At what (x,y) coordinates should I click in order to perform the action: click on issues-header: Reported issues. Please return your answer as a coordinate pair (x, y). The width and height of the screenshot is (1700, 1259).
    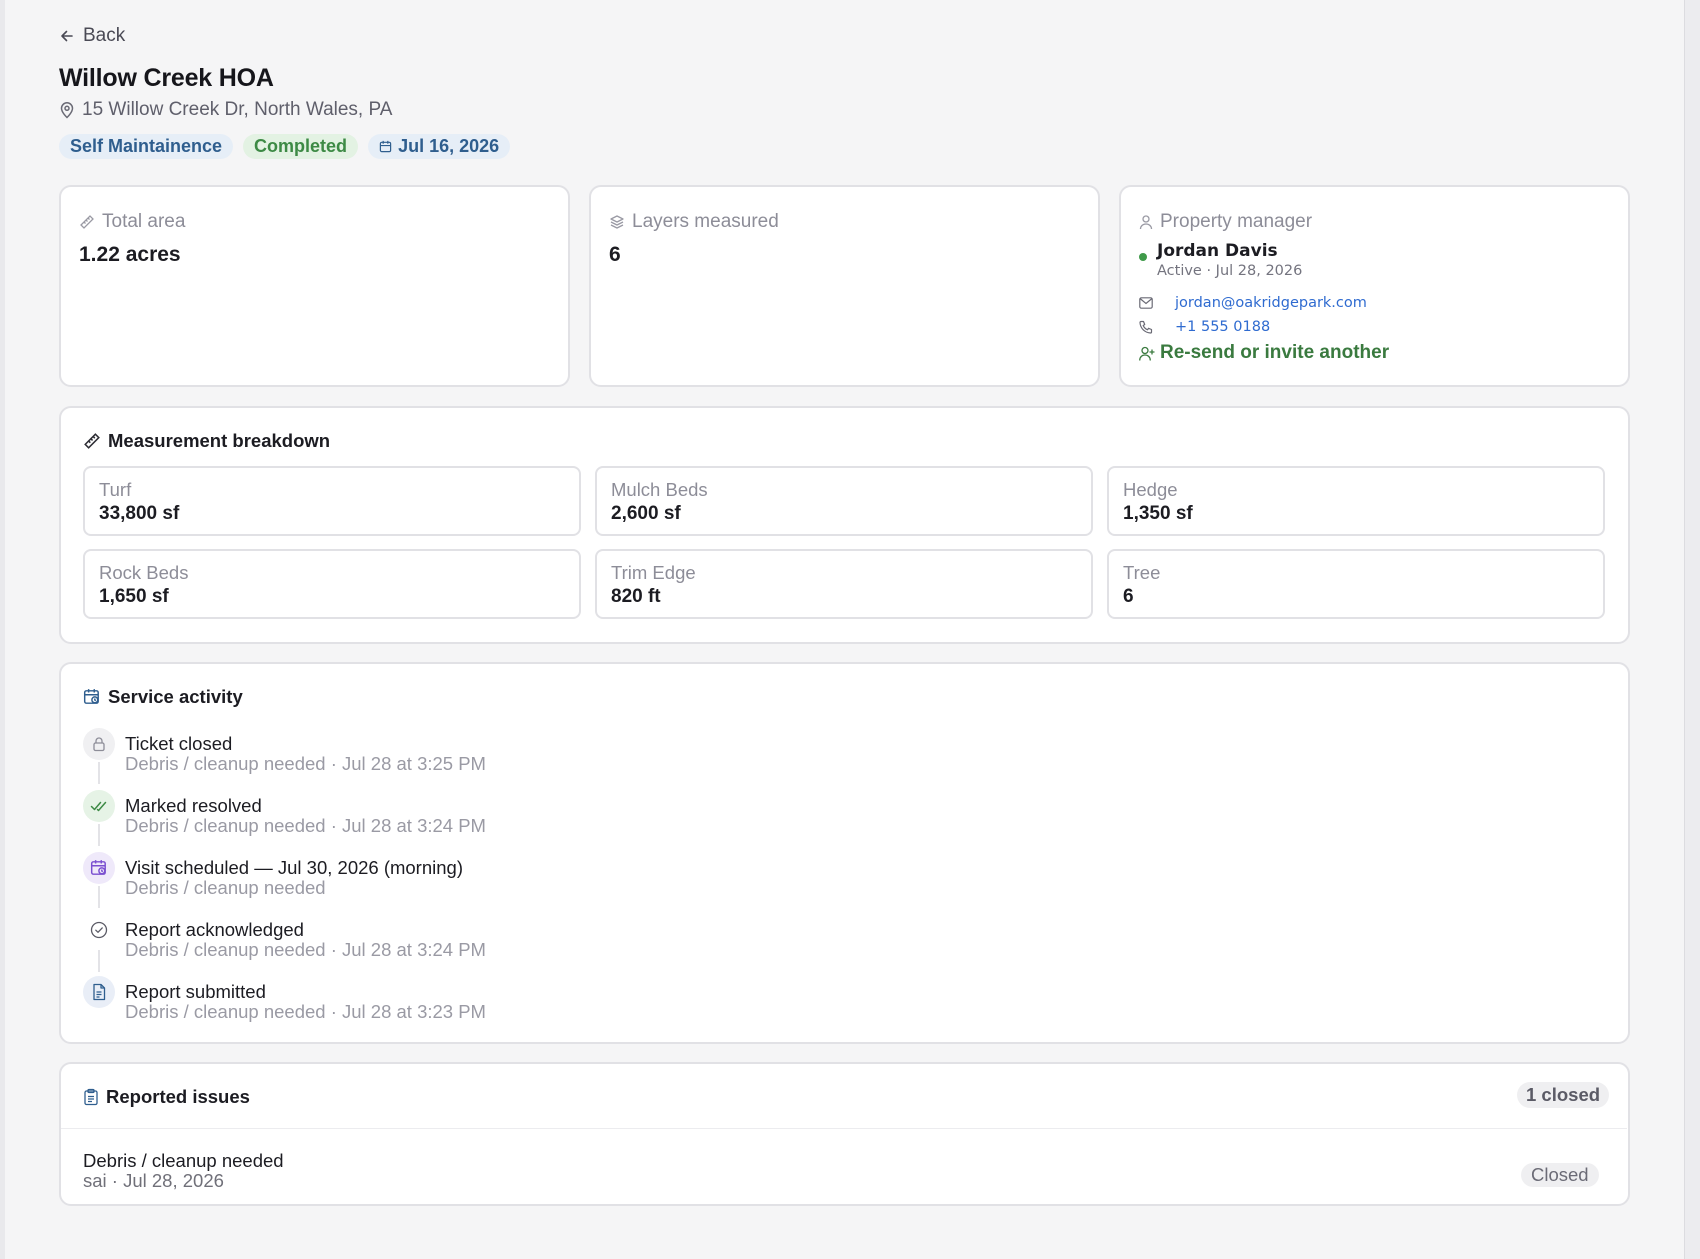
    Looking at the image, I should click on (166, 1097).